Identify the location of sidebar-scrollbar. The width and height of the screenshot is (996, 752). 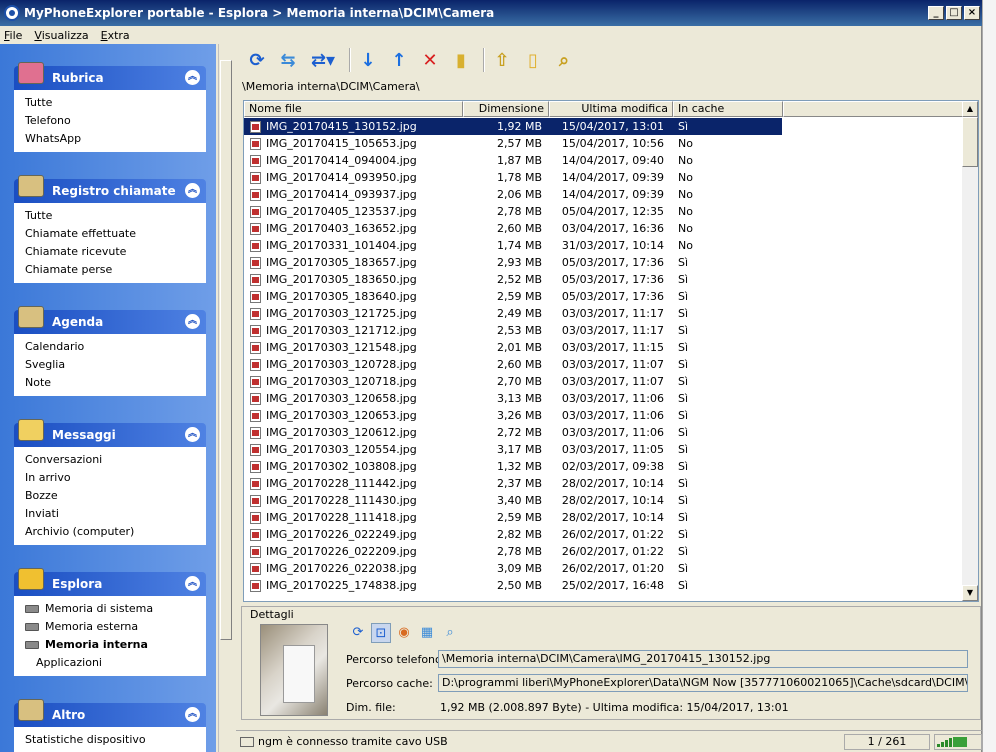
(225, 398).